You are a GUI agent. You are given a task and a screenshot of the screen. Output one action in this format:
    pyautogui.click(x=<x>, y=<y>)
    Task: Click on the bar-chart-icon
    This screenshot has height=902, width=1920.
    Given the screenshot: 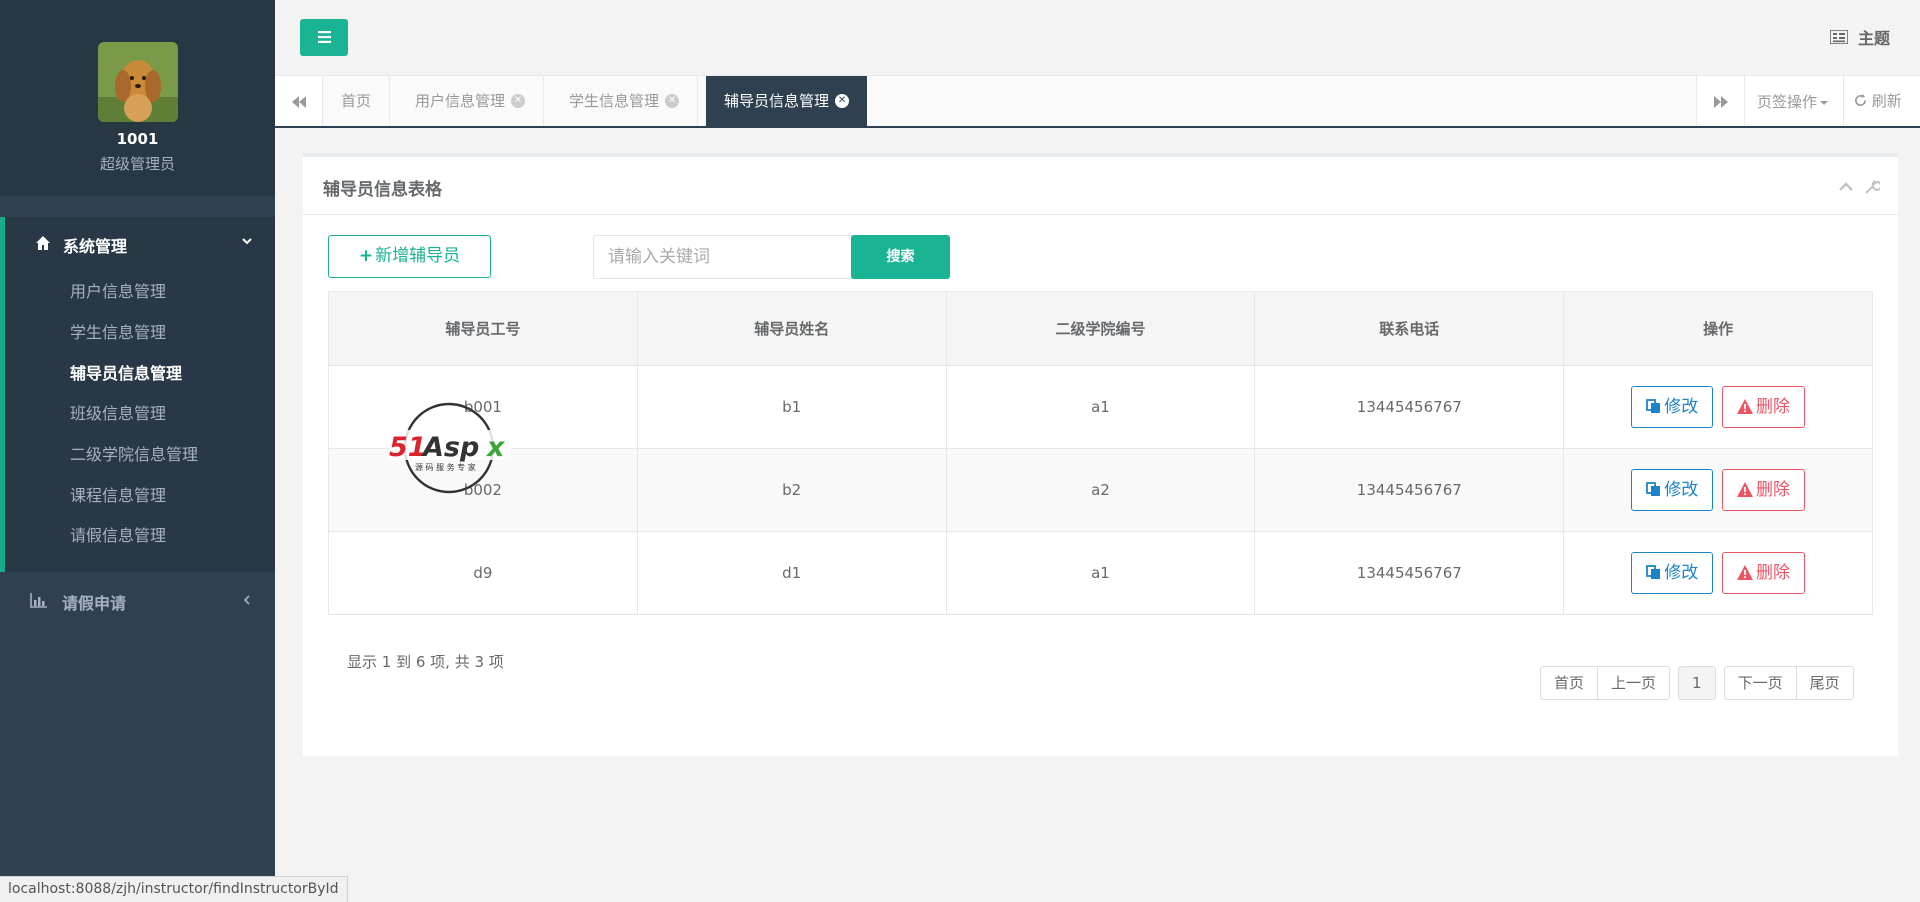 What is the action you would take?
    pyautogui.click(x=38, y=600)
    